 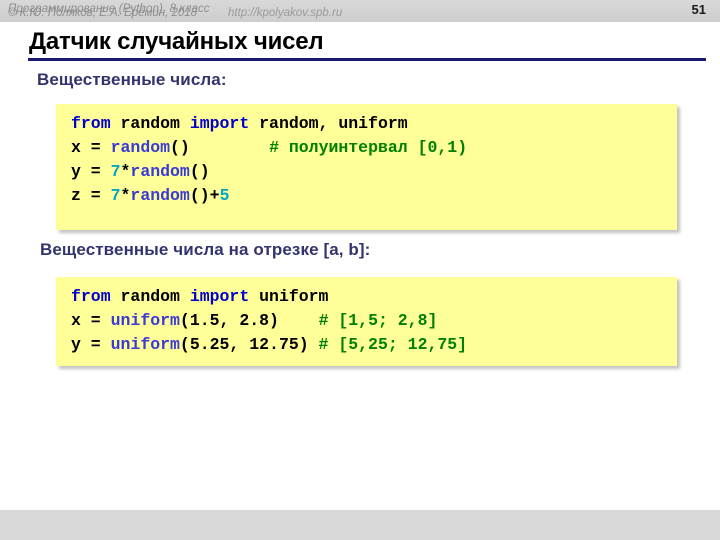 I want to click on code-line: y = uniform(5.25, 12.75) # [5,25; 12,75], so click(x=374, y=345).